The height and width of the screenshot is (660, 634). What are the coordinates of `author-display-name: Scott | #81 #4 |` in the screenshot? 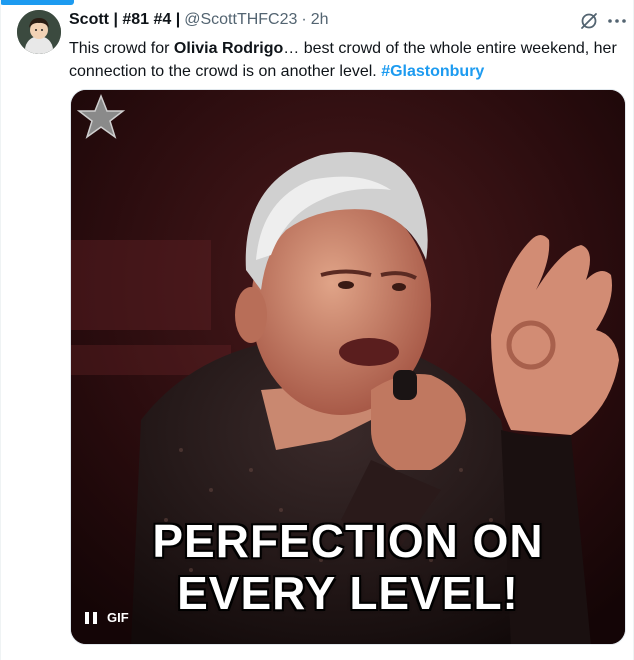 It's located at (124, 20).